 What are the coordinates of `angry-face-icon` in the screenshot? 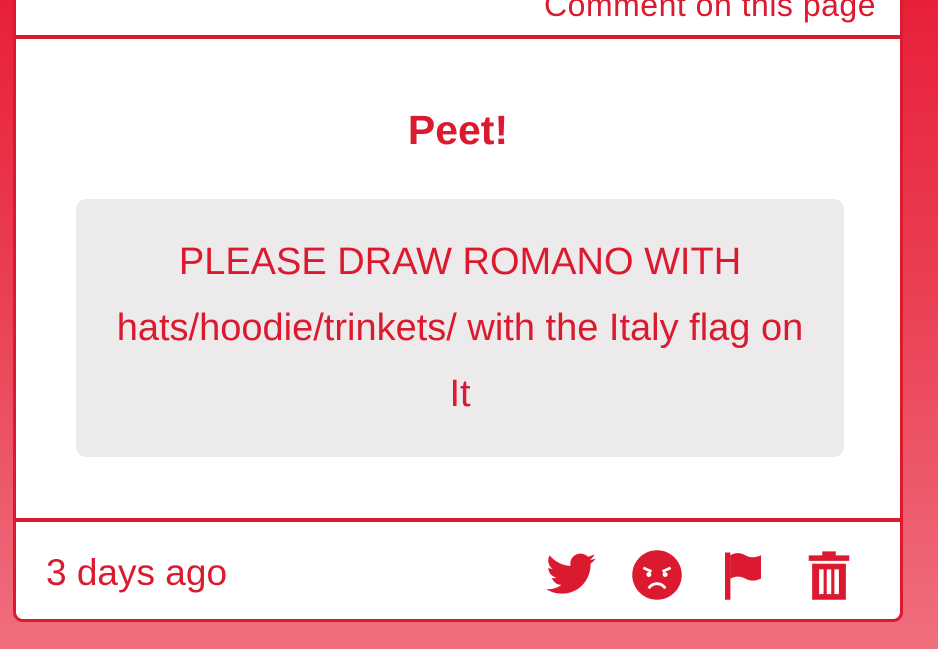 It's located at (657, 575).